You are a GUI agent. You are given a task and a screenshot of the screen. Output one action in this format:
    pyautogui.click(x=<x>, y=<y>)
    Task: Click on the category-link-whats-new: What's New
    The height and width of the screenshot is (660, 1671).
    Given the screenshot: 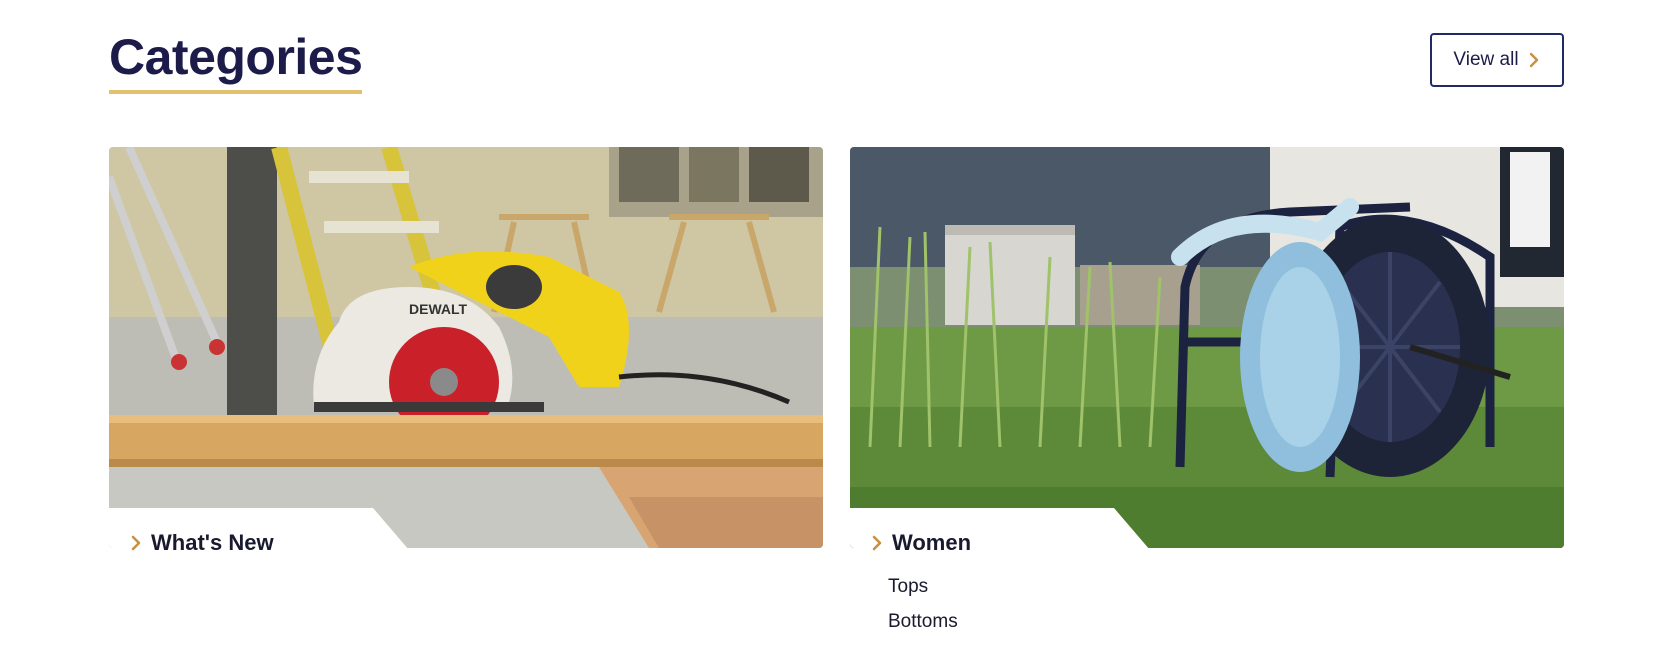 What is the action you would take?
    pyautogui.click(x=201, y=543)
    